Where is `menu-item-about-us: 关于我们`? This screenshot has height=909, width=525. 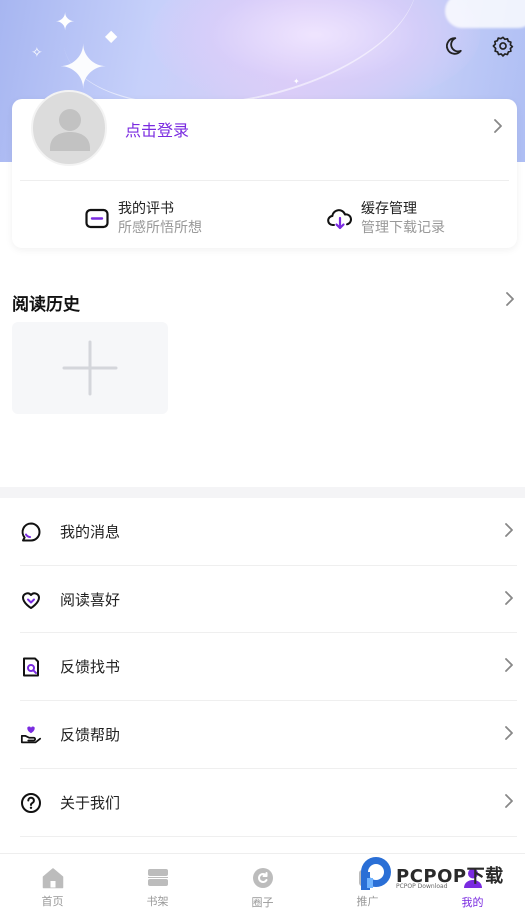
menu-item-about-us: 关于我们 is located at coordinates (268, 802).